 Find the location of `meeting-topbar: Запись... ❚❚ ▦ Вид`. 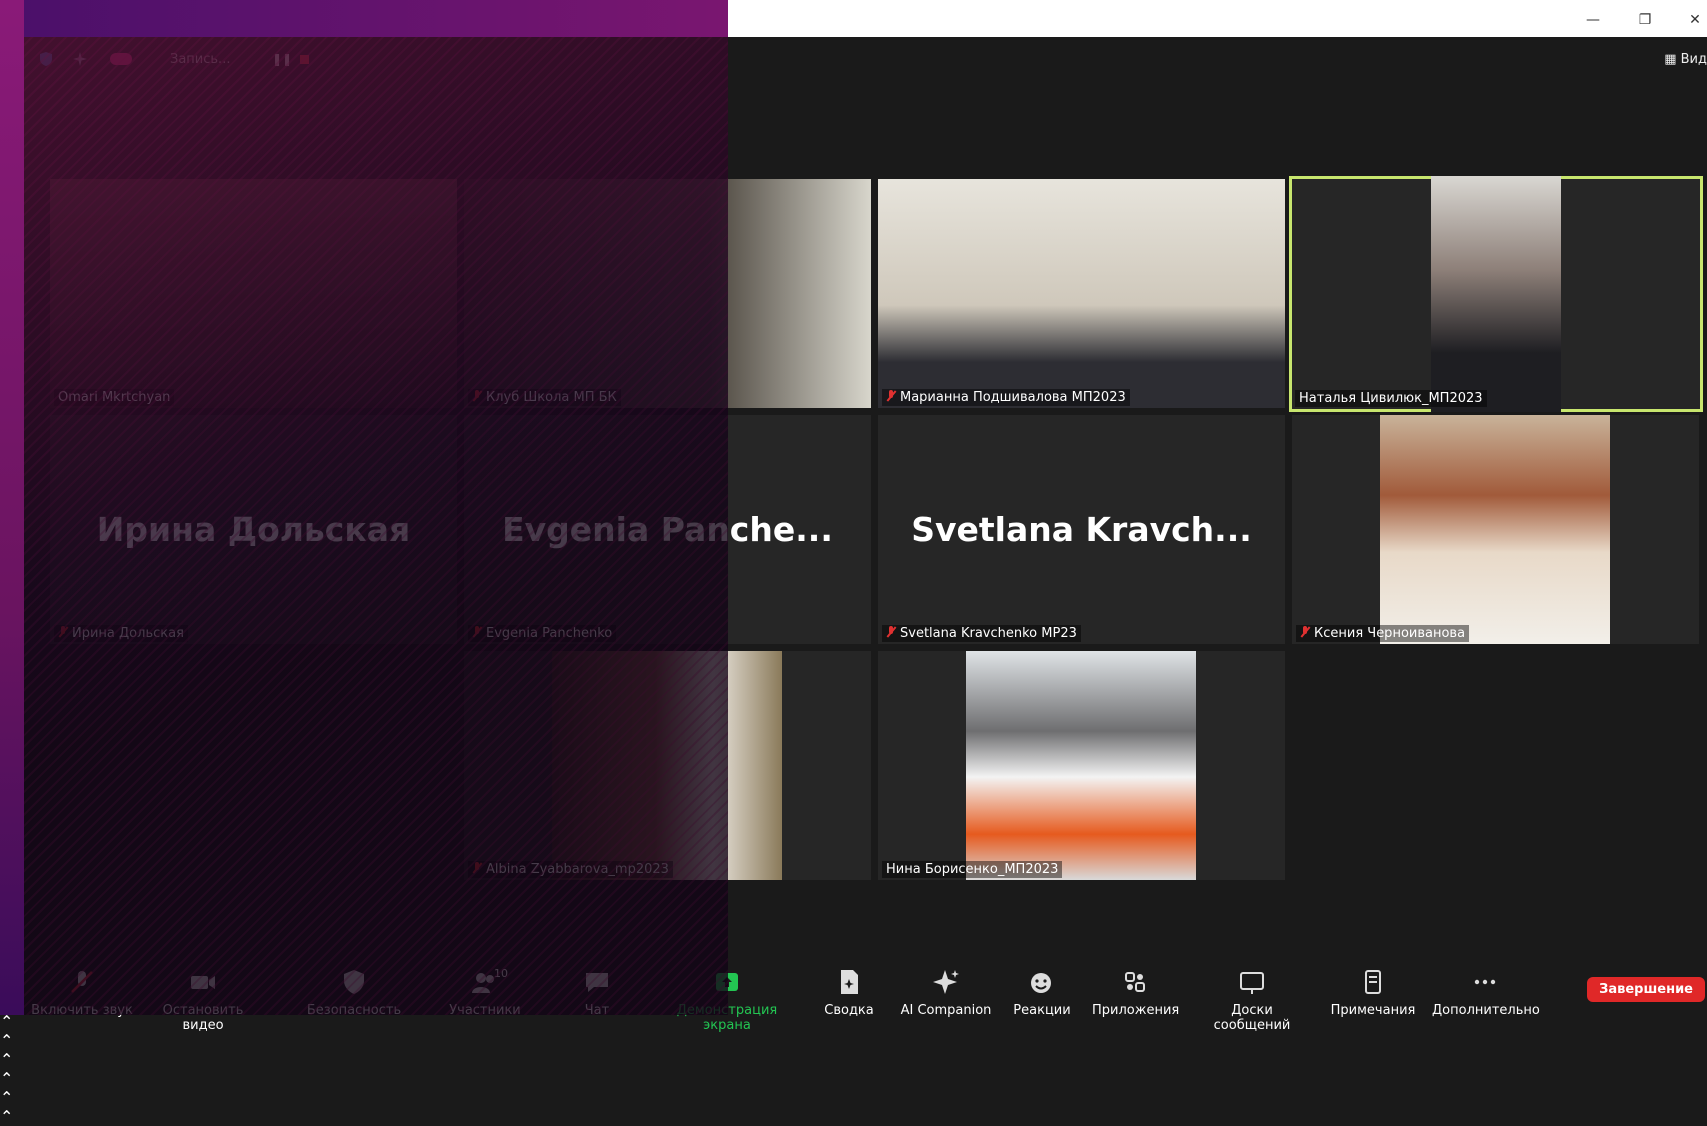

meeting-topbar: Запись... ❚❚ ▦ Вид is located at coordinates (853, 61).